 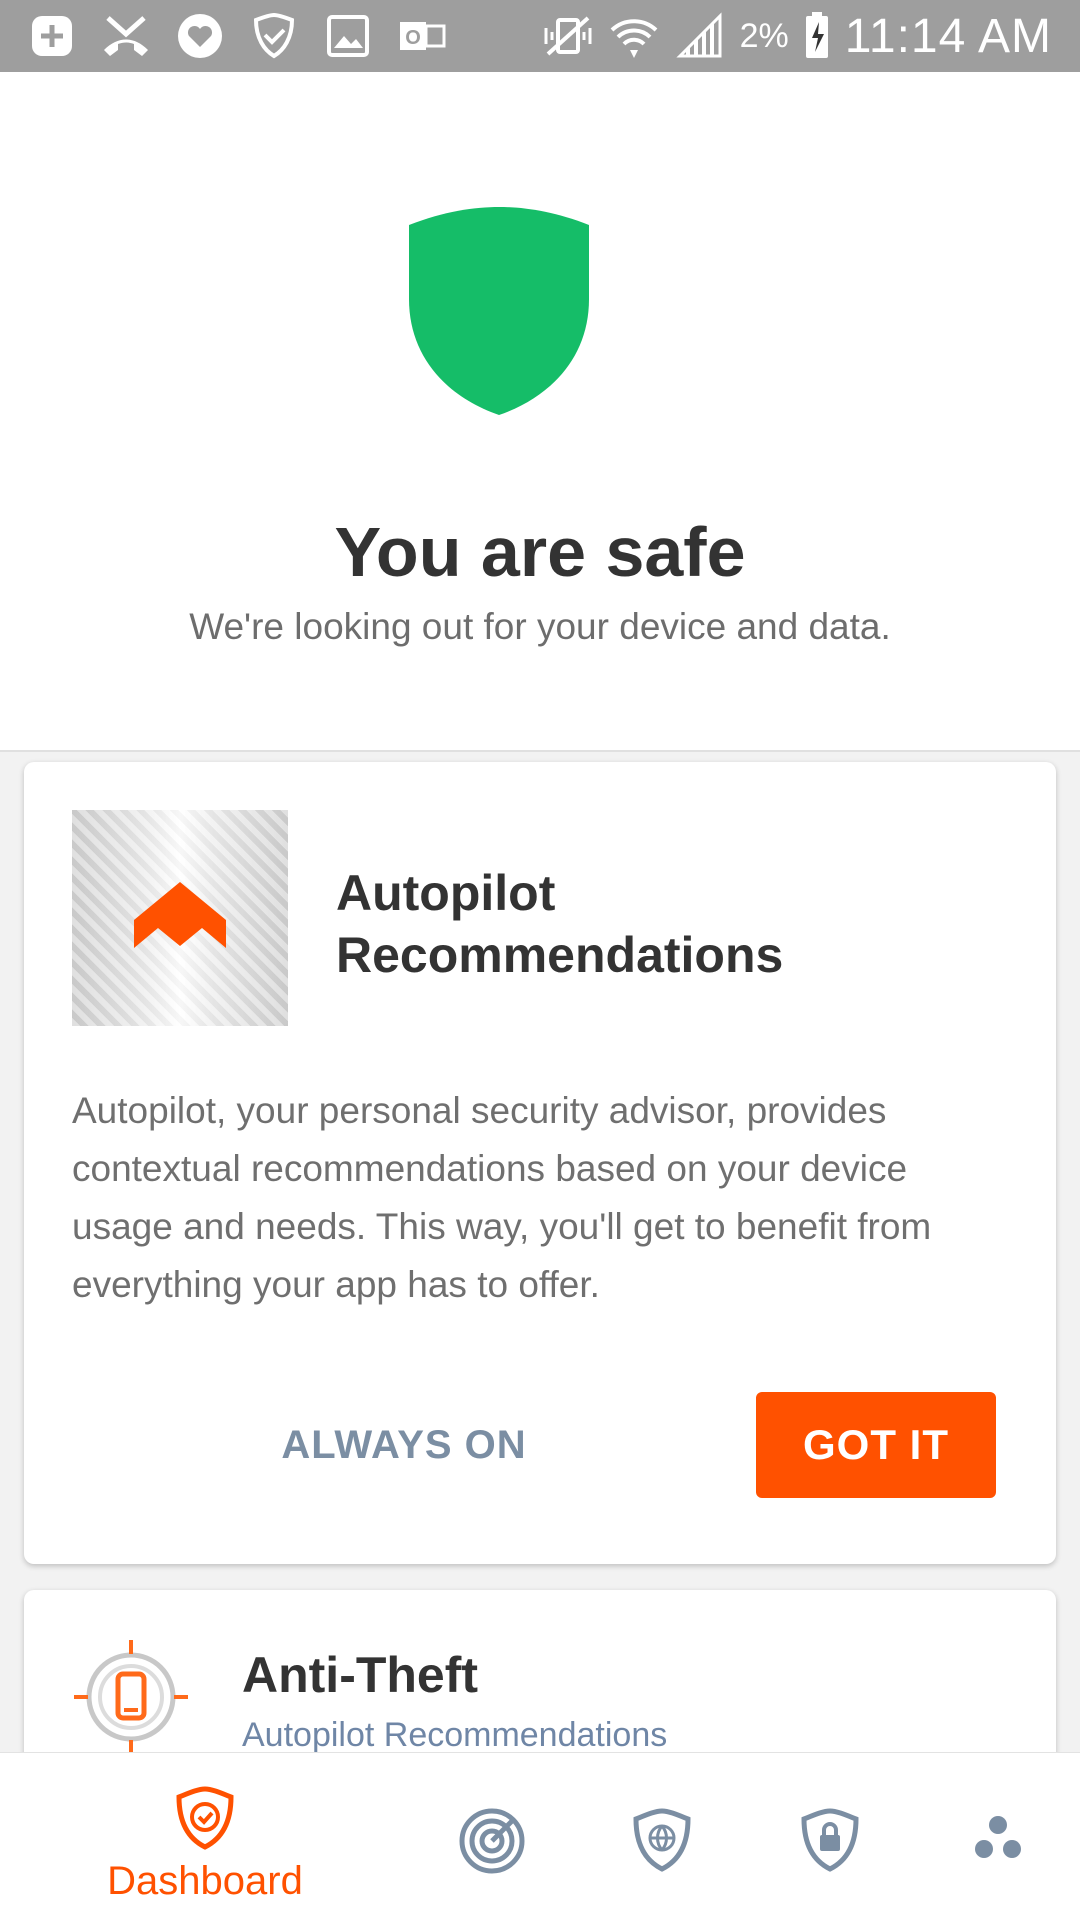 I want to click on status-bar: O 2% 11:14 AM, so click(x=540, y=36).